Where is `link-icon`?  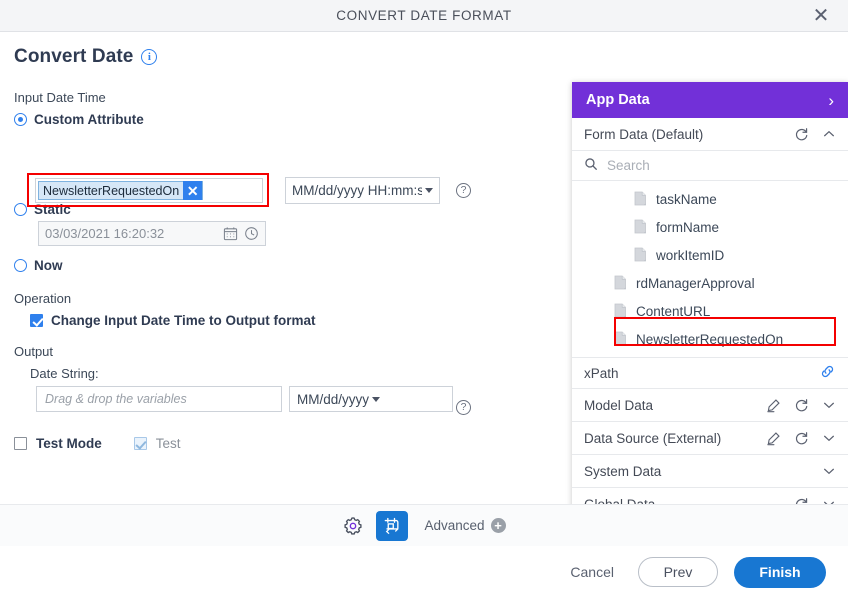
link-icon is located at coordinates (827, 373).